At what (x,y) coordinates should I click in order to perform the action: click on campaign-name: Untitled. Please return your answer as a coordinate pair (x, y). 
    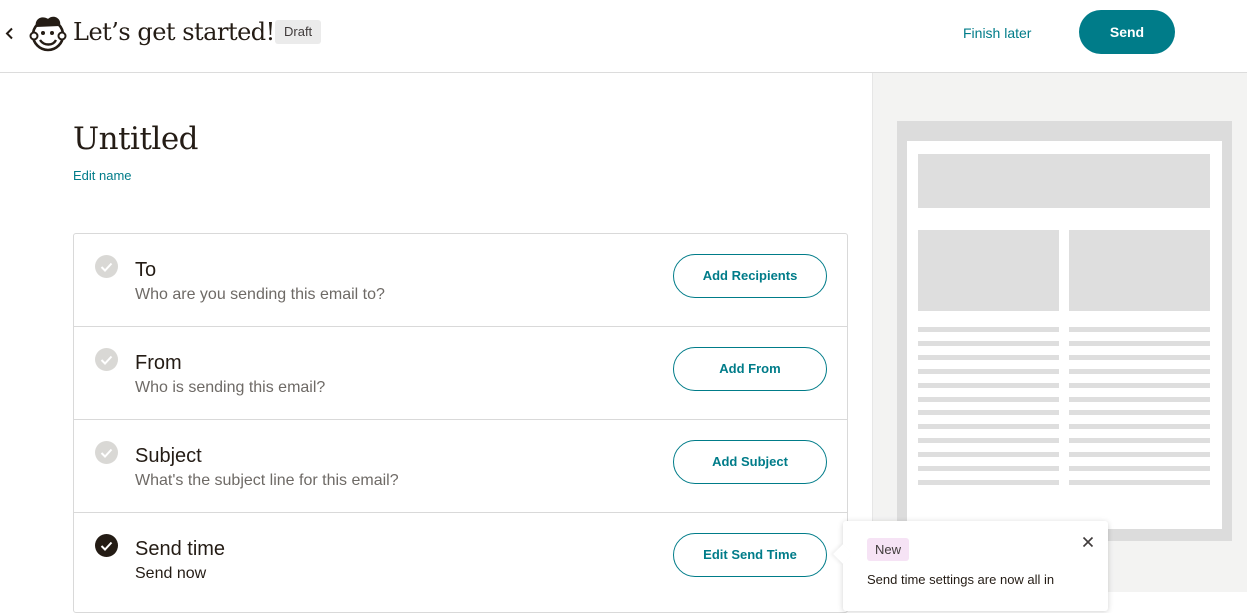
    Looking at the image, I should click on (136, 139).